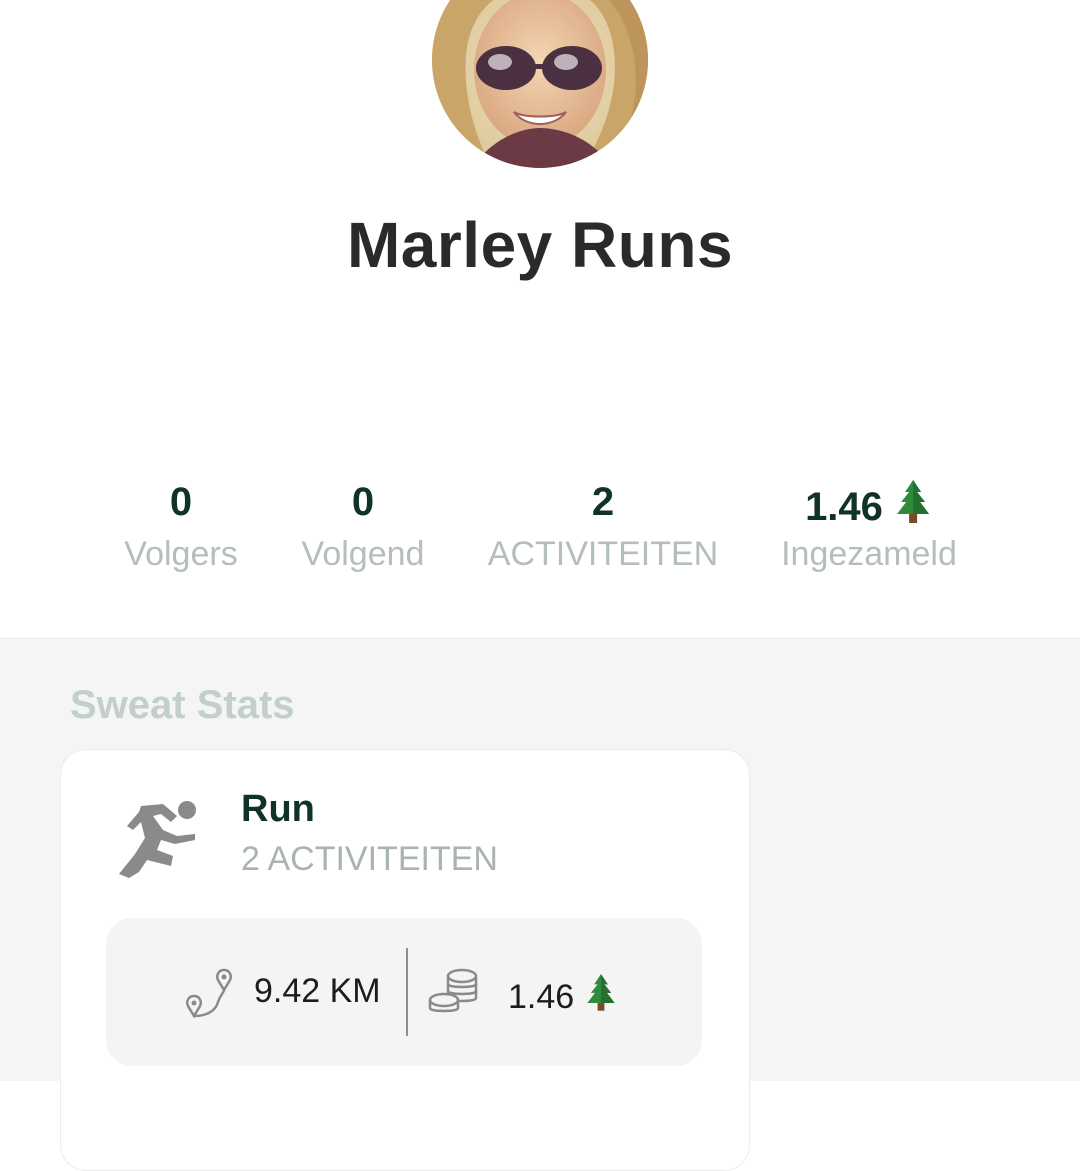 The image size is (1080, 1171). I want to click on metrics-divider, so click(407, 992).